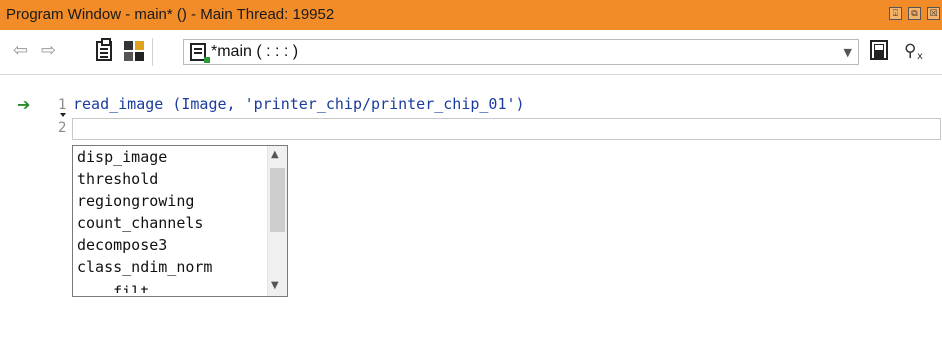 This screenshot has width=942, height=349. Describe the element at coordinates (521, 52) in the screenshot. I see `procedure-selector: *main ( : : : ) ▼` at that location.